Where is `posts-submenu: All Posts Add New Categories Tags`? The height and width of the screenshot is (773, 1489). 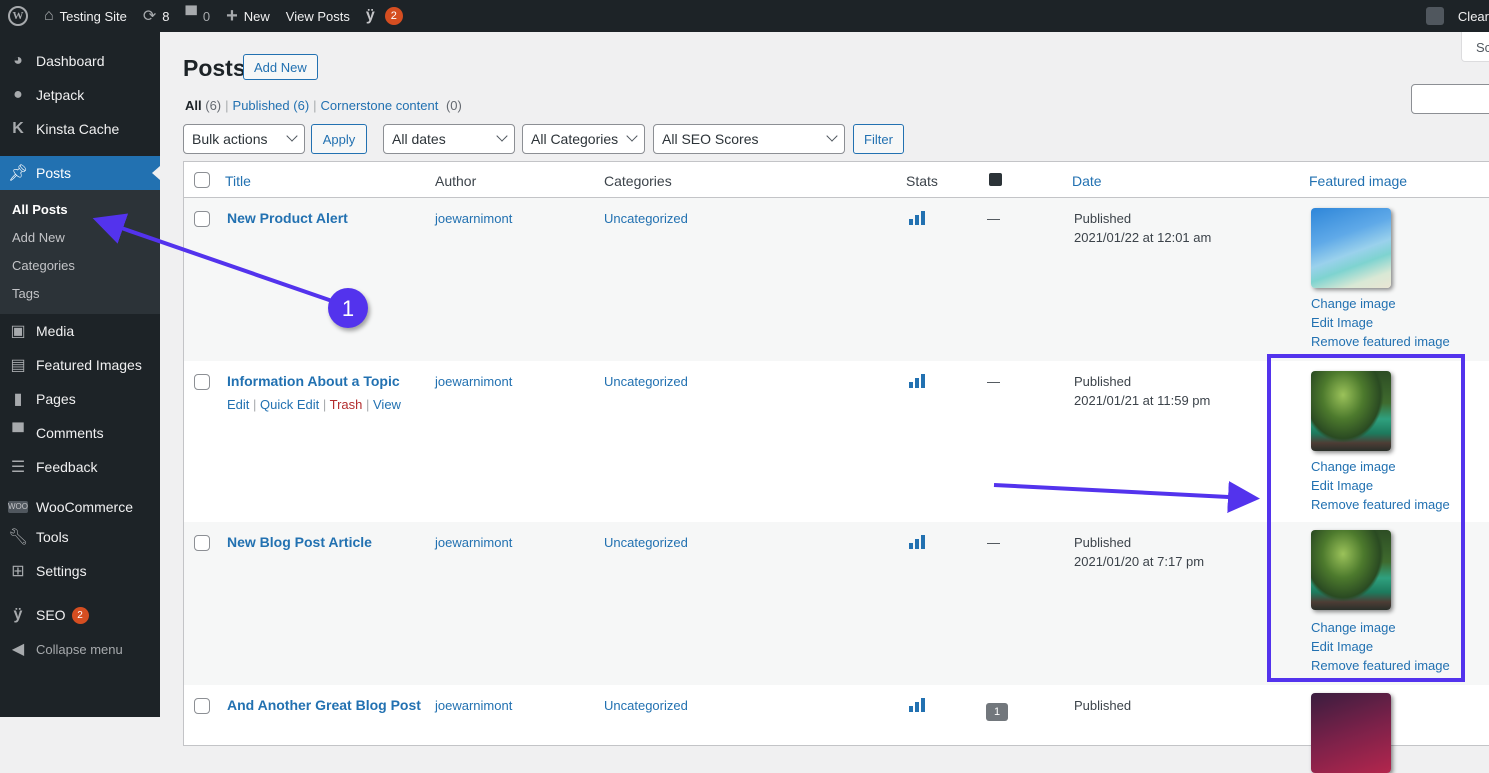
posts-submenu: All Posts Add New Categories Tags is located at coordinates (80, 252).